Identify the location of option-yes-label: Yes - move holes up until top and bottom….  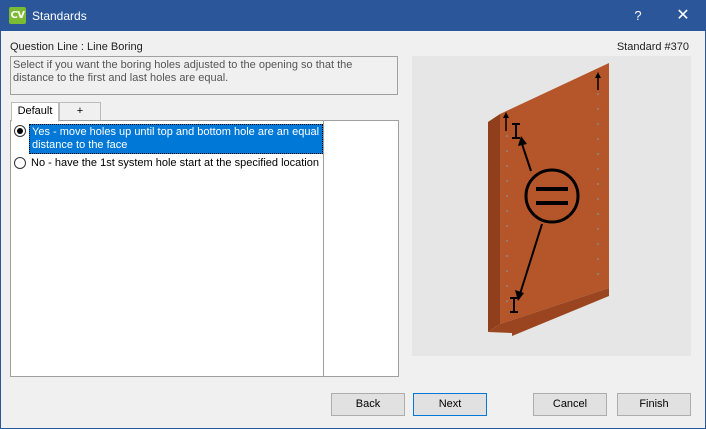
(176, 139).